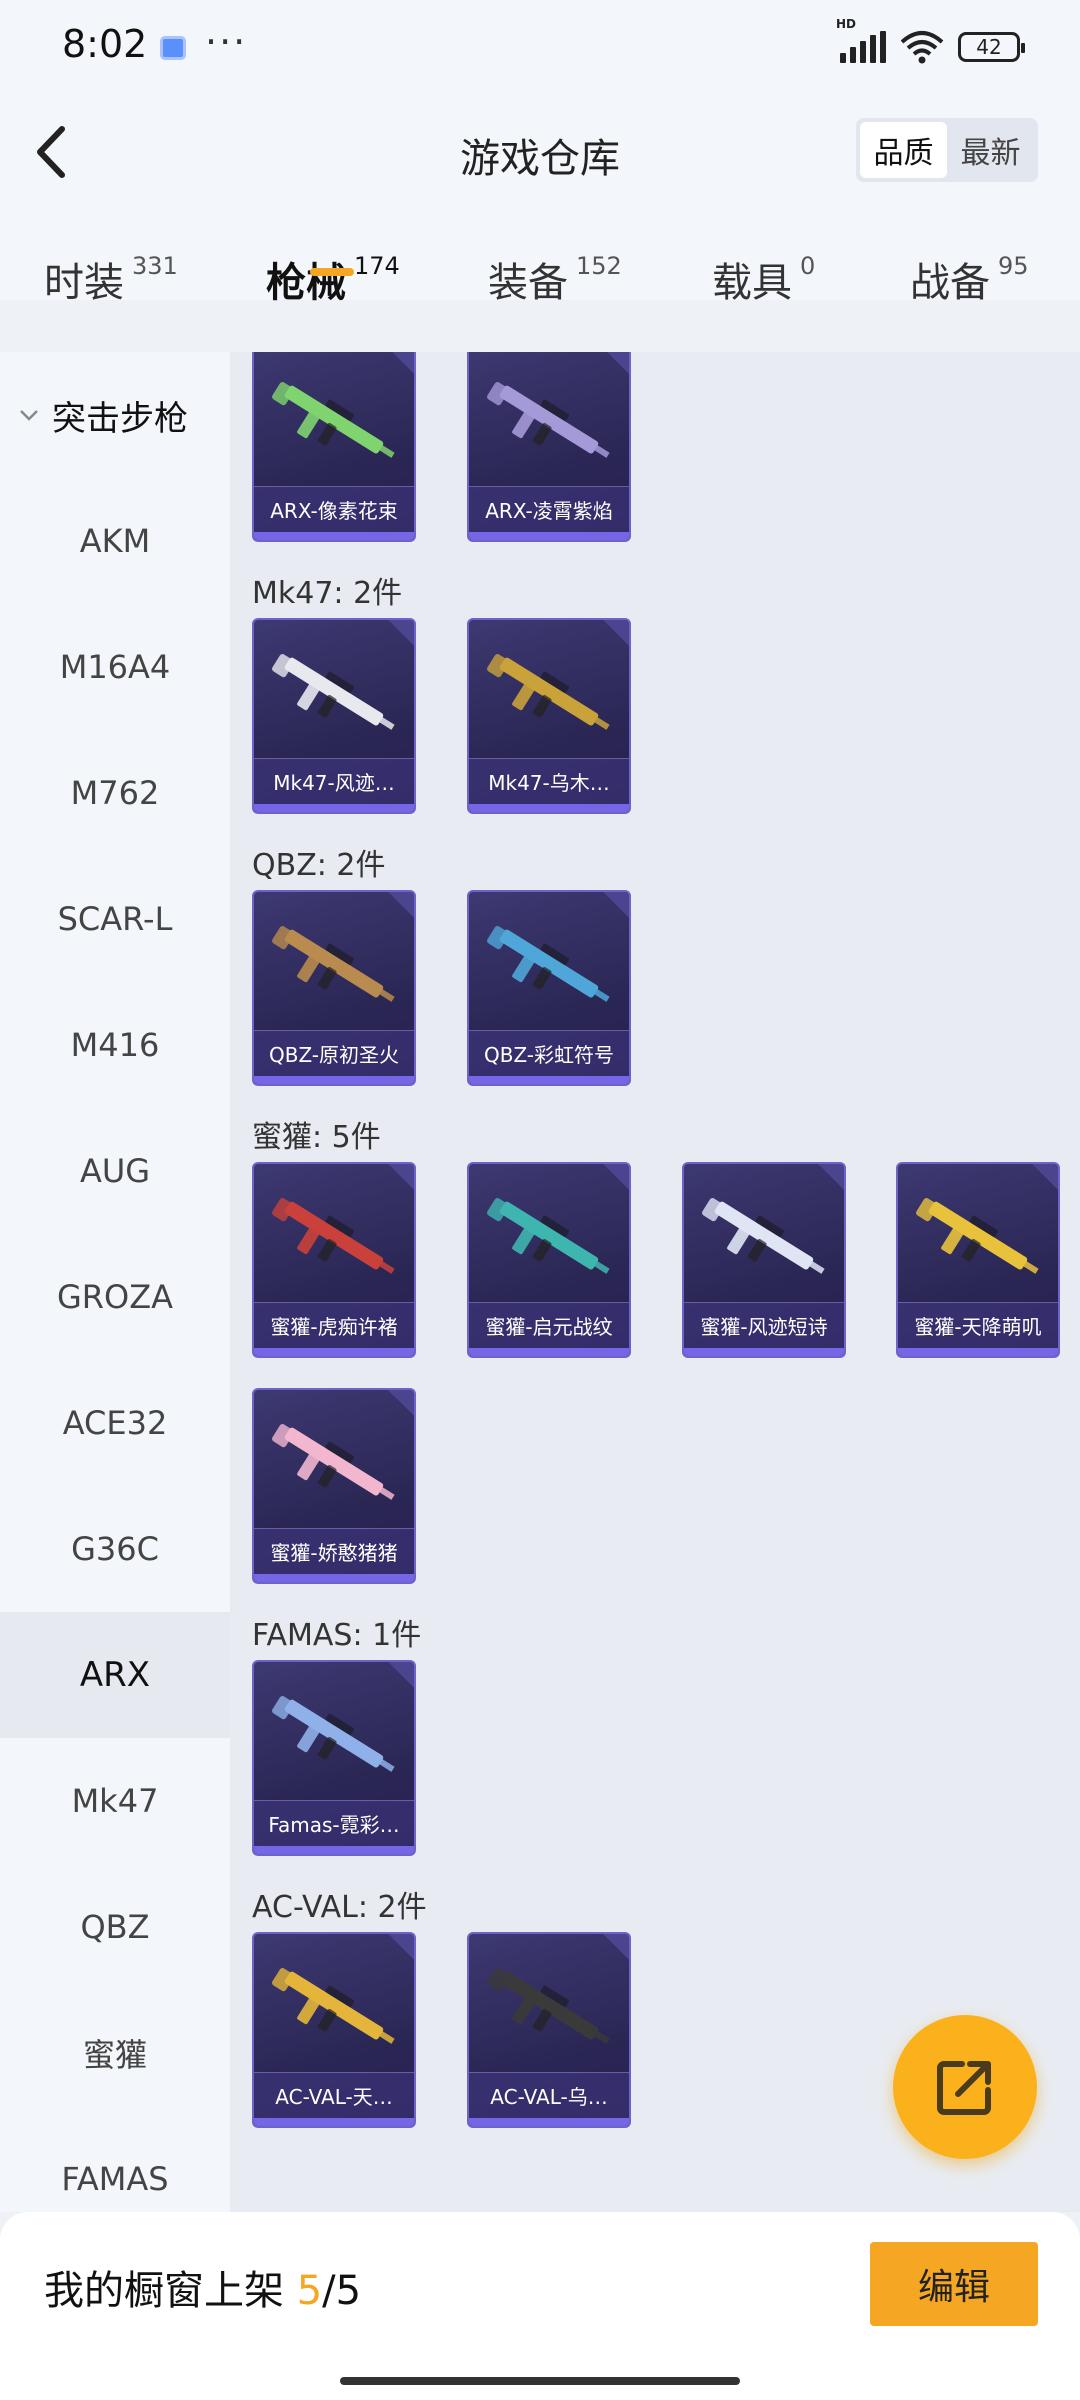  What do you see at coordinates (752, 283) in the screenshot?
I see `tab-label: 载具` at bounding box center [752, 283].